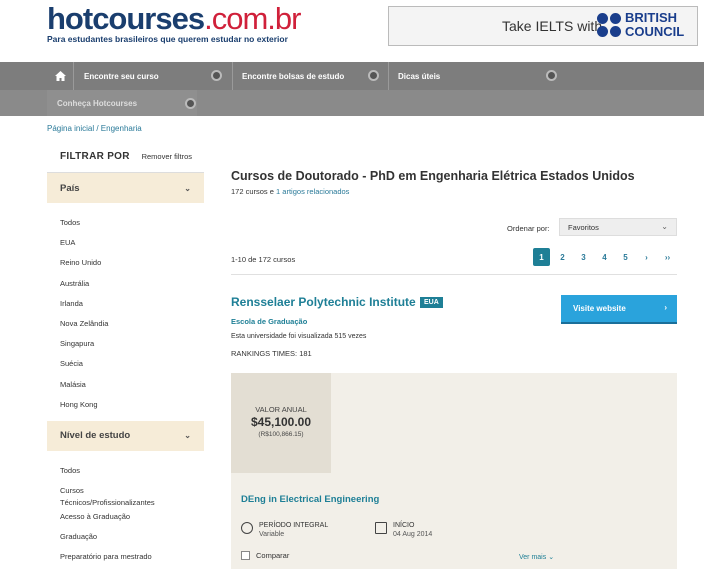 Image resolution: width=704 pixels, height=574 pixels. What do you see at coordinates (247, 528) in the screenshot?
I see `clock-icon` at bounding box center [247, 528].